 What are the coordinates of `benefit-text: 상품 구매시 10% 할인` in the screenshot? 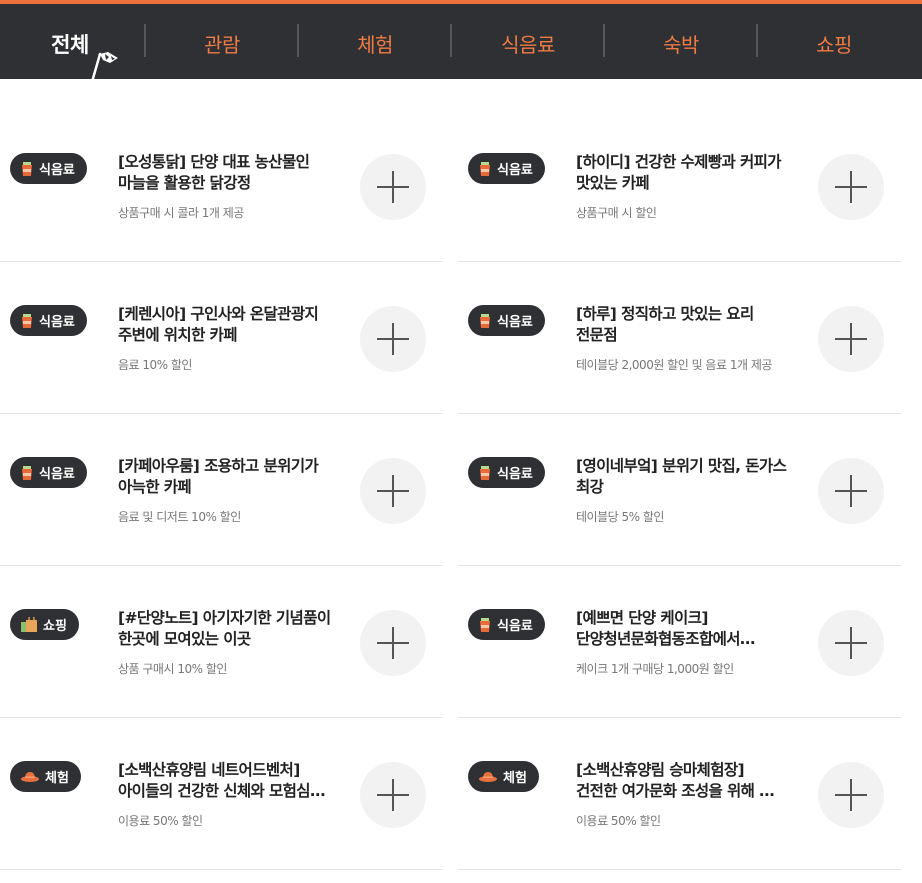 It's located at (172, 669).